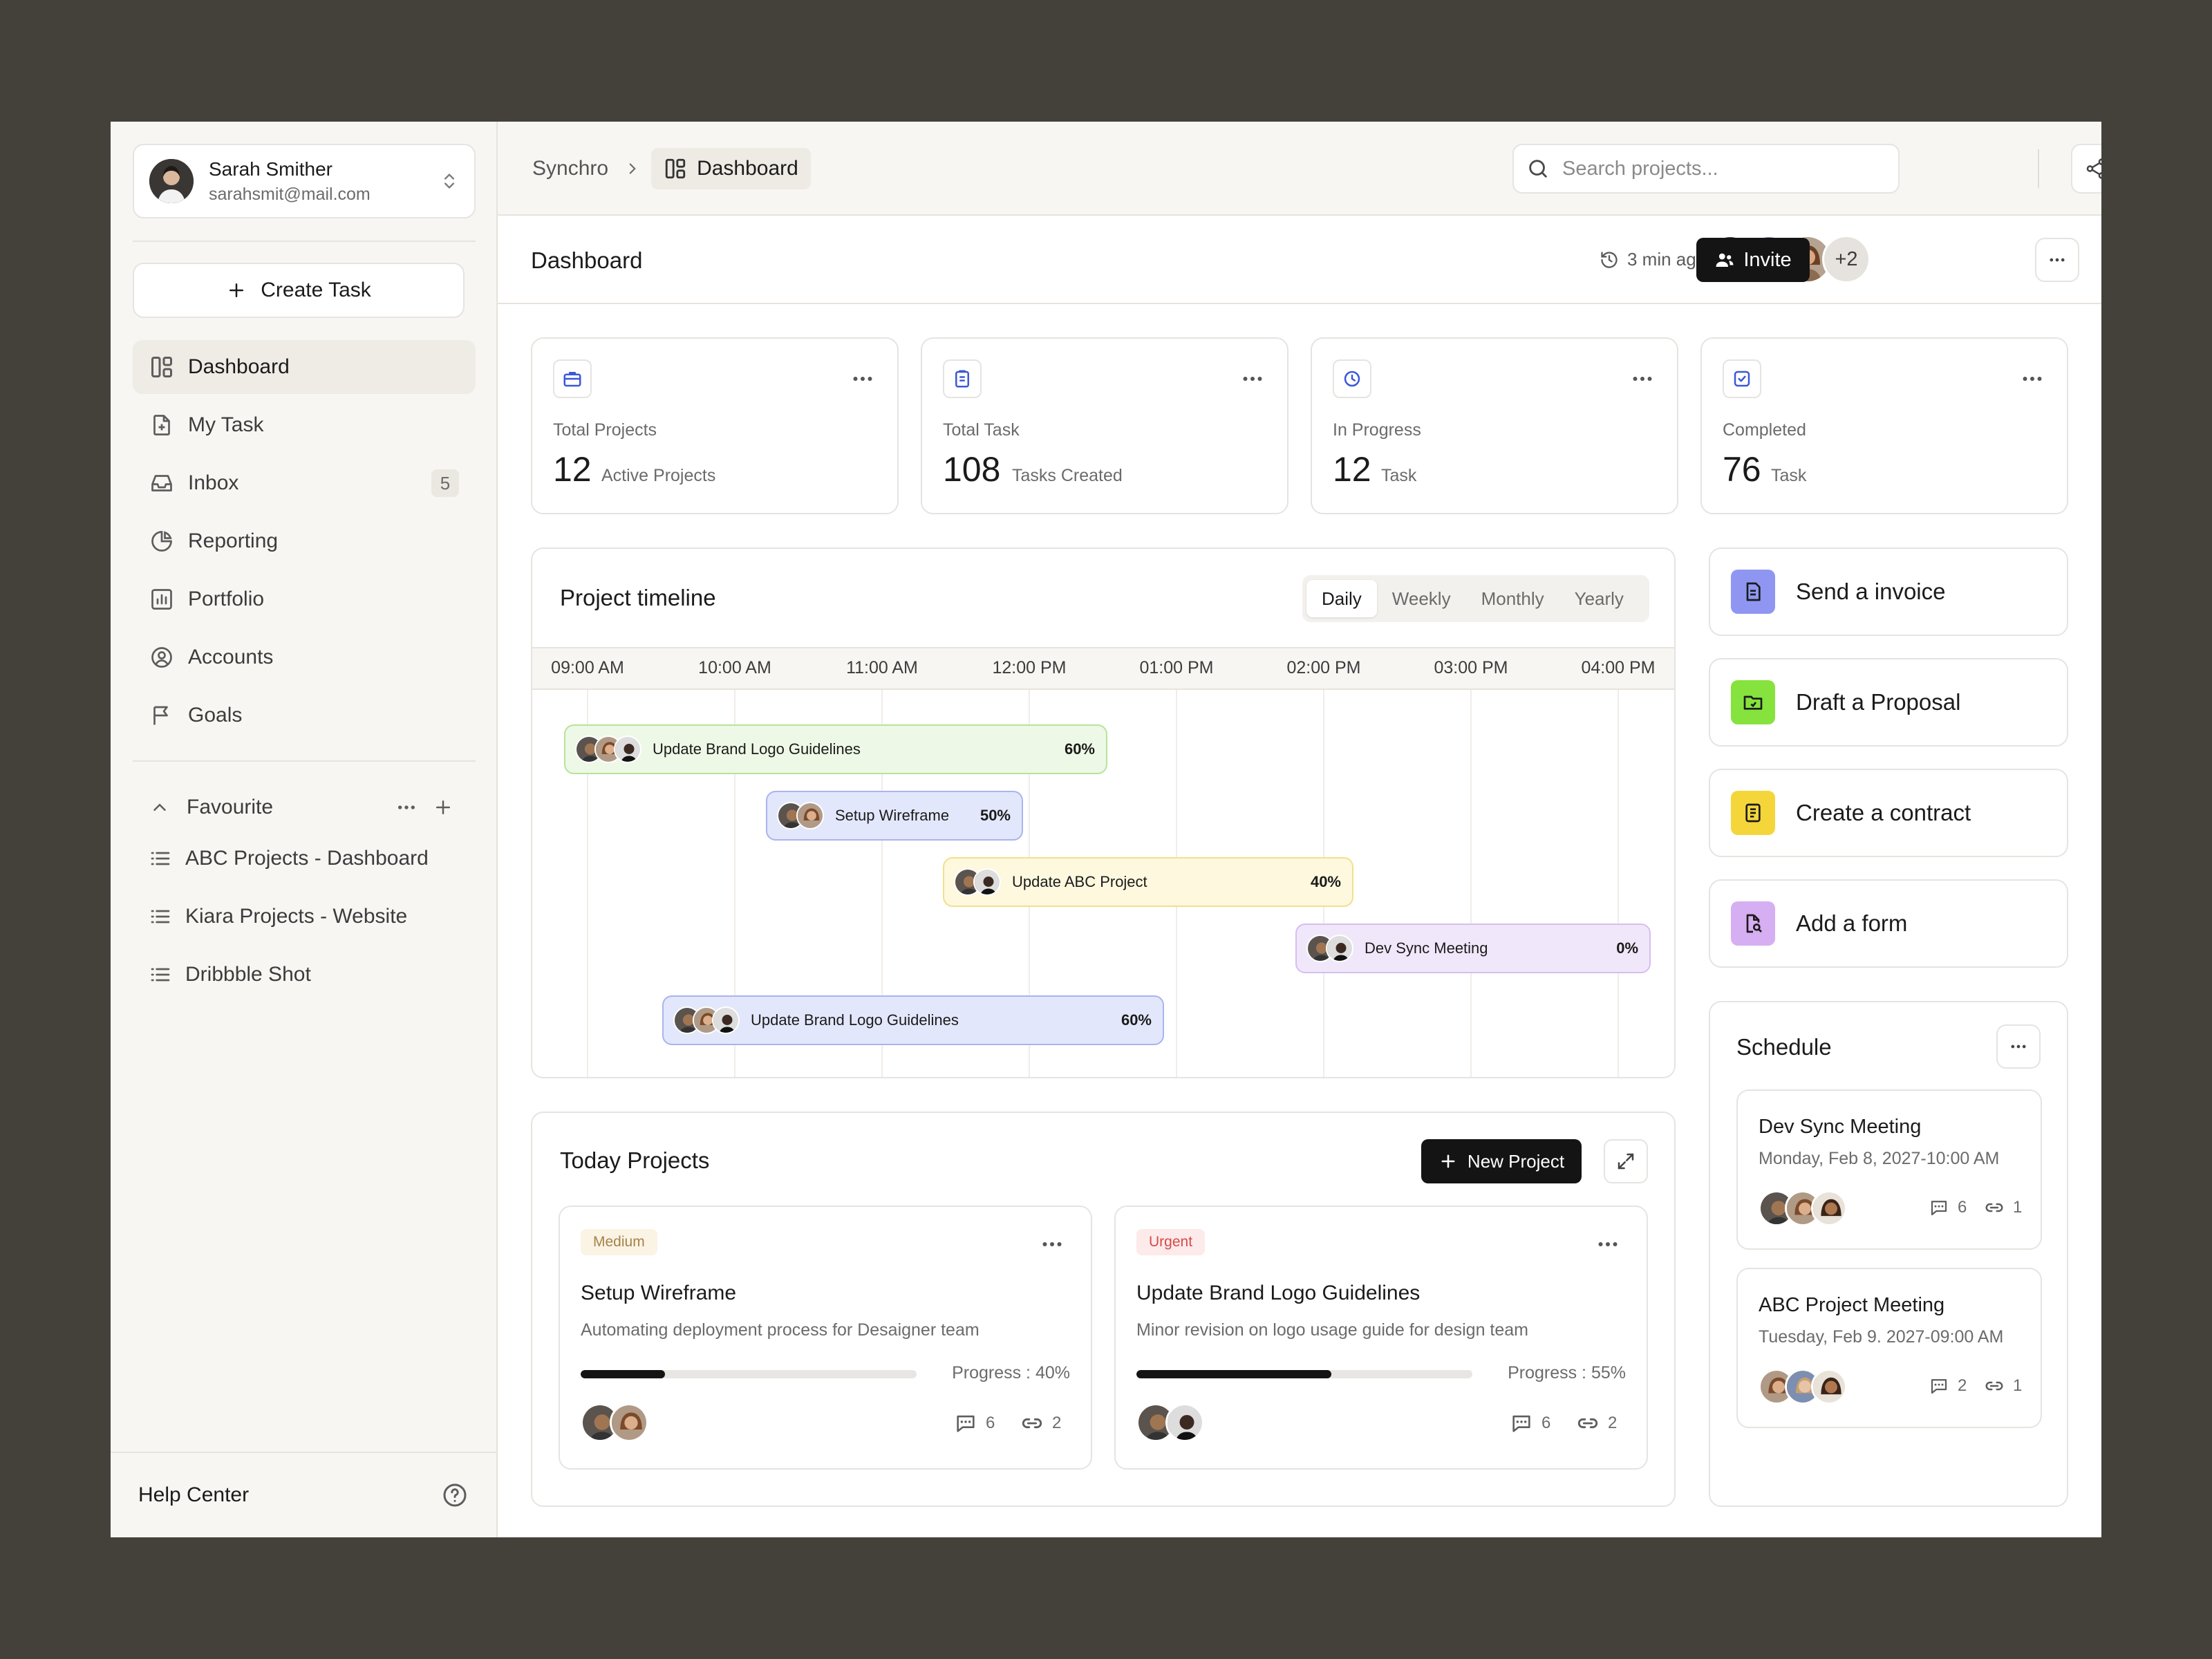  What do you see at coordinates (1471, 667) in the screenshot?
I see `hour-label: 03:00 PM` at bounding box center [1471, 667].